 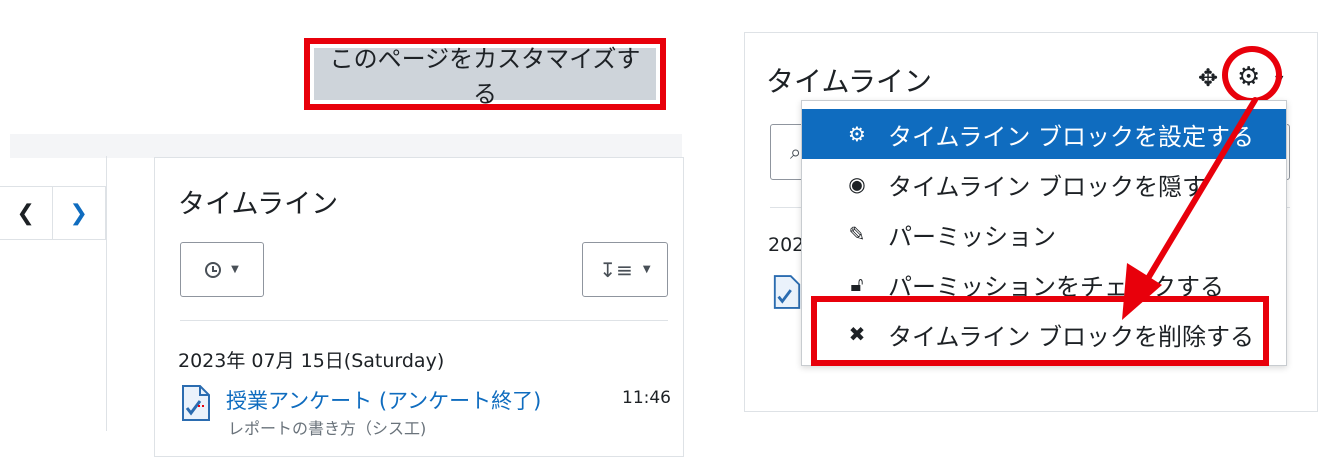 What do you see at coordinates (106, 293) in the screenshot?
I see `column-divider` at bounding box center [106, 293].